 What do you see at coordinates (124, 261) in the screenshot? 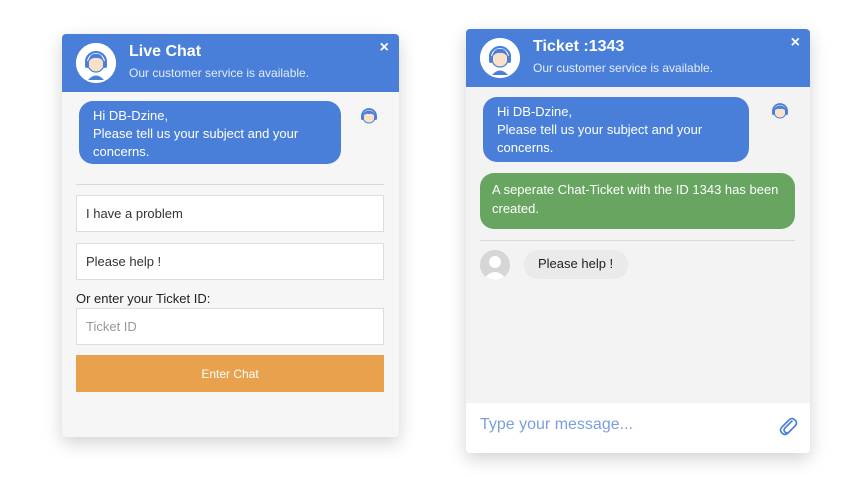
I see `message-value: Please help !` at bounding box center [124, 261].